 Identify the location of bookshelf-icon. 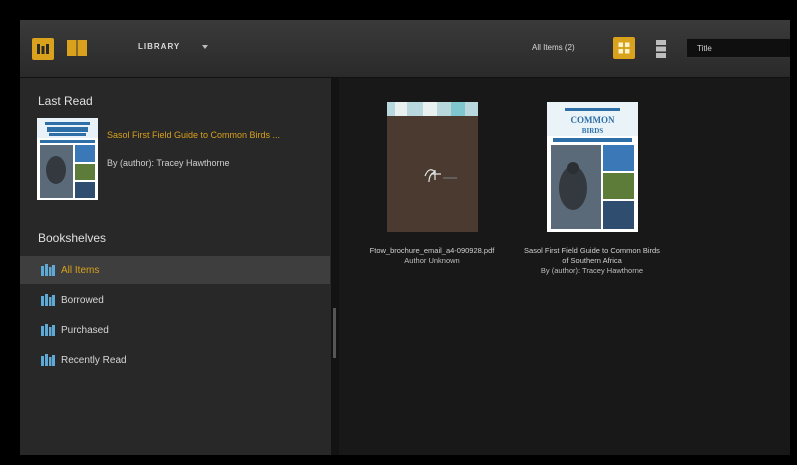
(43, 49).